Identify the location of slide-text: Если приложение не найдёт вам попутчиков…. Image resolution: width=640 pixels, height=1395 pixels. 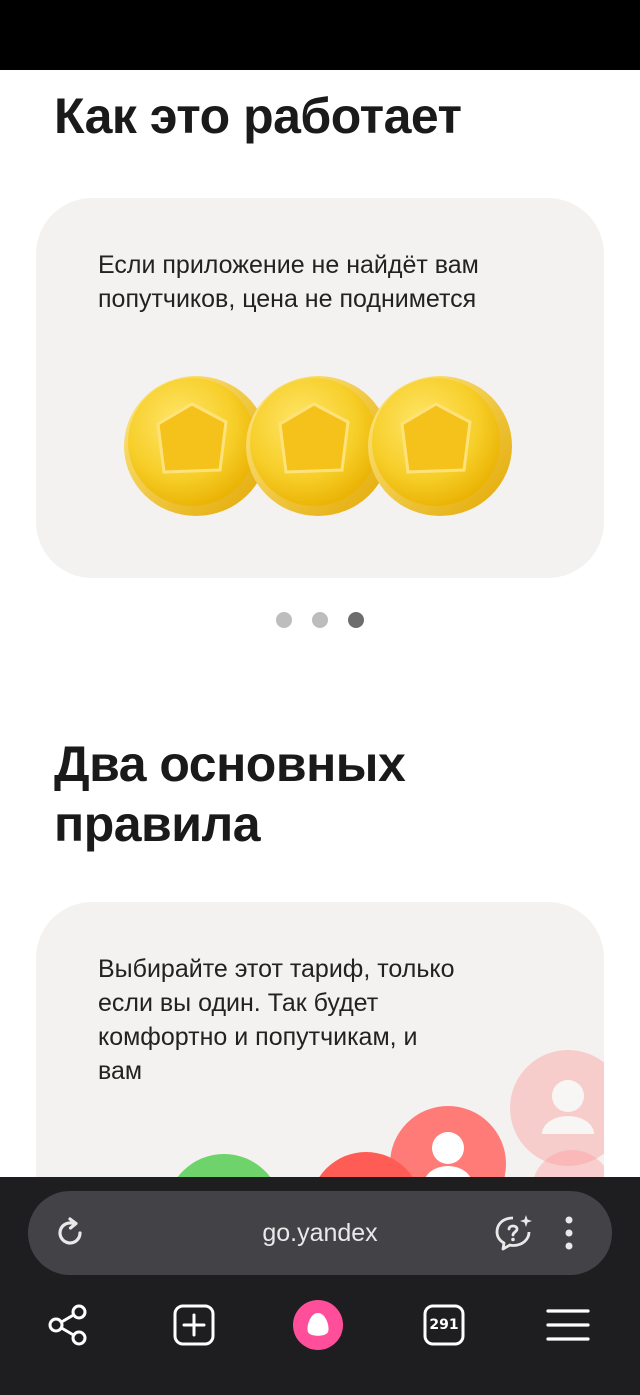
(288, 282).